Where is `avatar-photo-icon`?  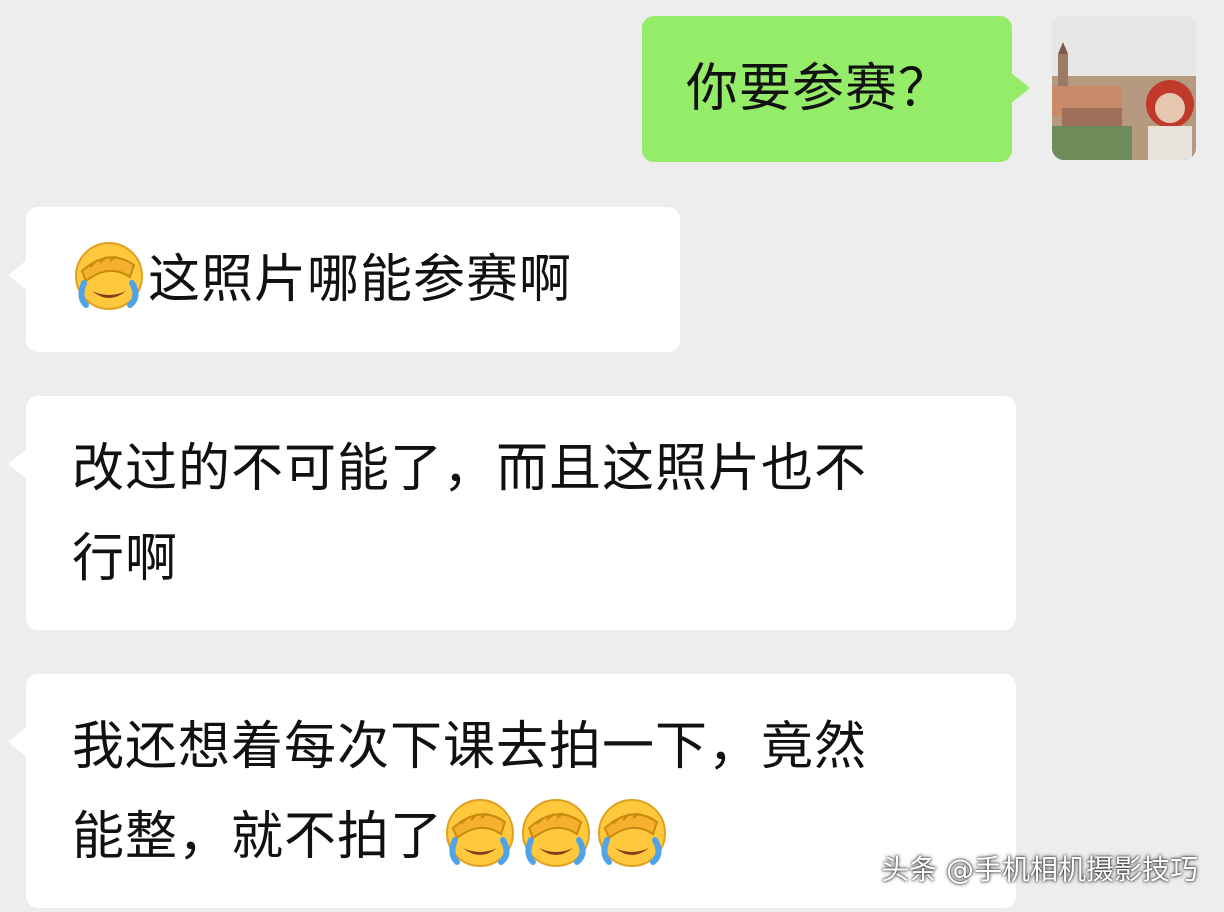
avatar-photo-icon is located at coordinates (1124, 88).